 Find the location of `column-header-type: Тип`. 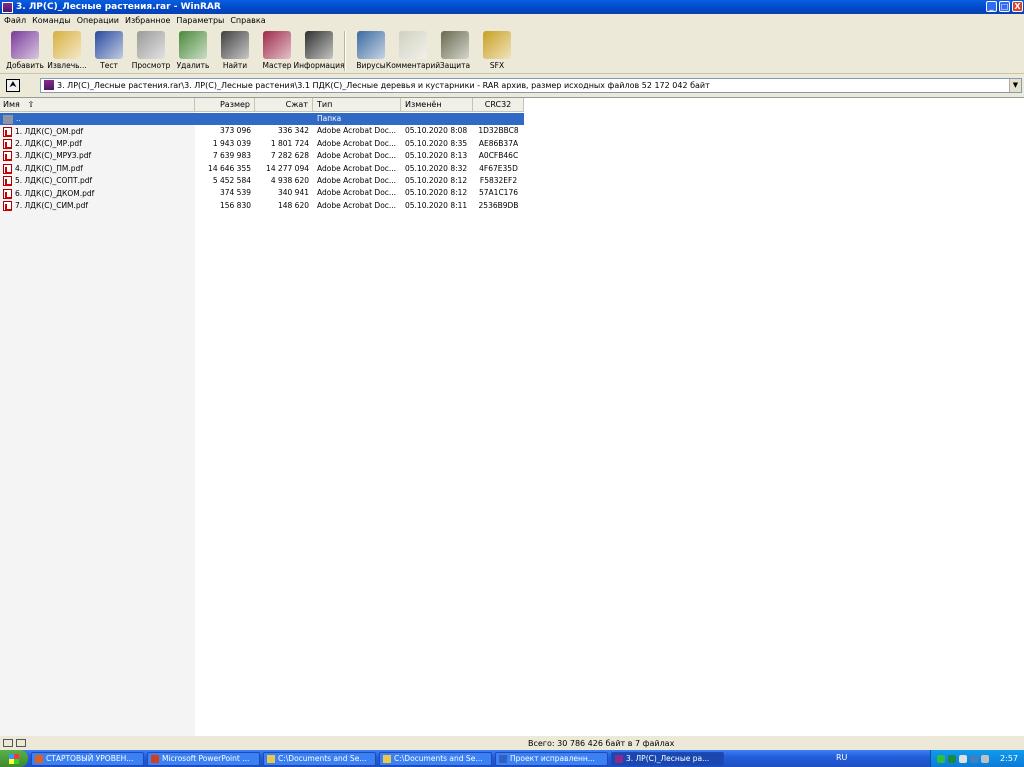

column-header-type: Тип is located at coordinates (357, 105).